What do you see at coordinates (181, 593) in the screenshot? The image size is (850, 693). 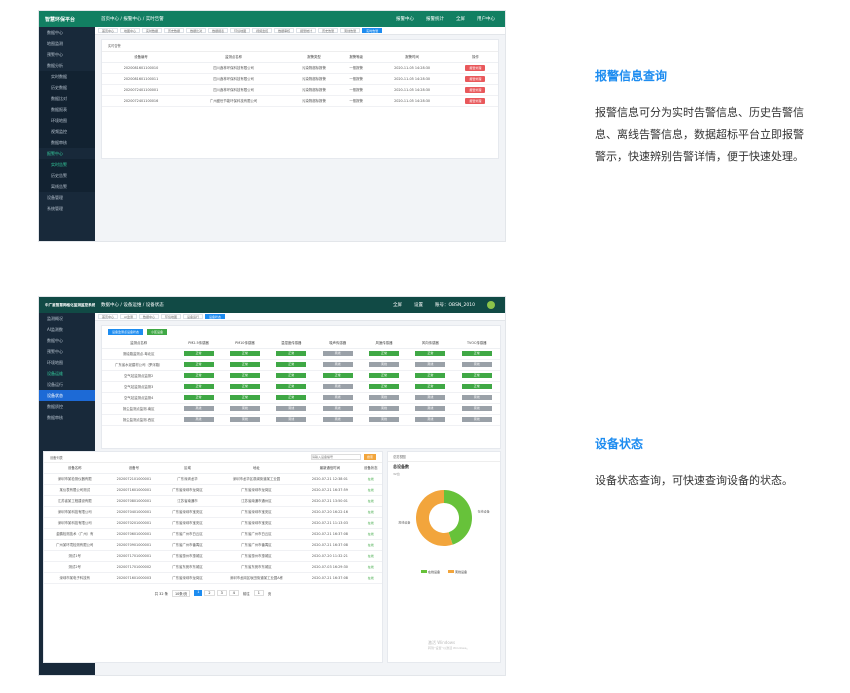 I see `page-size-select: 10条/页` at bounding box center [181, 593].